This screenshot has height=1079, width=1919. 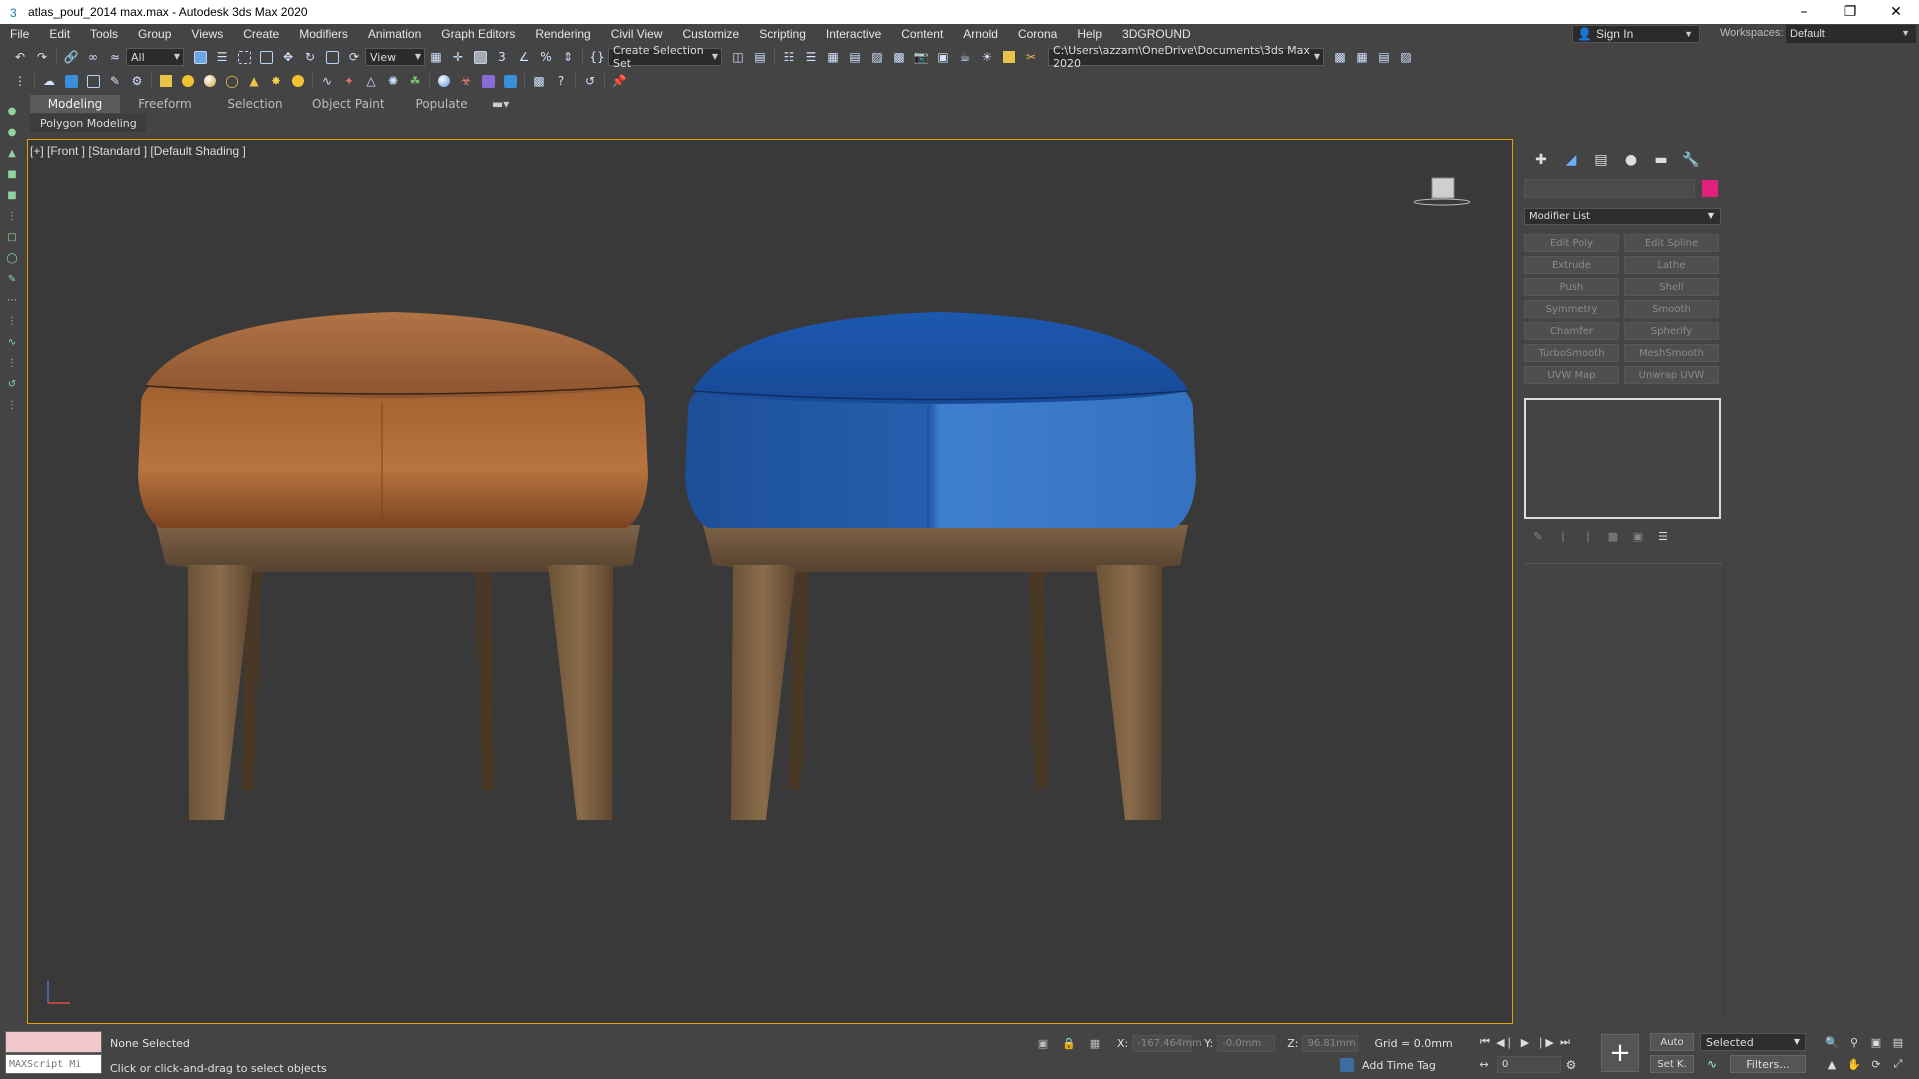 What do you see at coordinates (539, 81) in the screenshot?
I see `batch-icon: ▩` at bounding box center [539, 81].